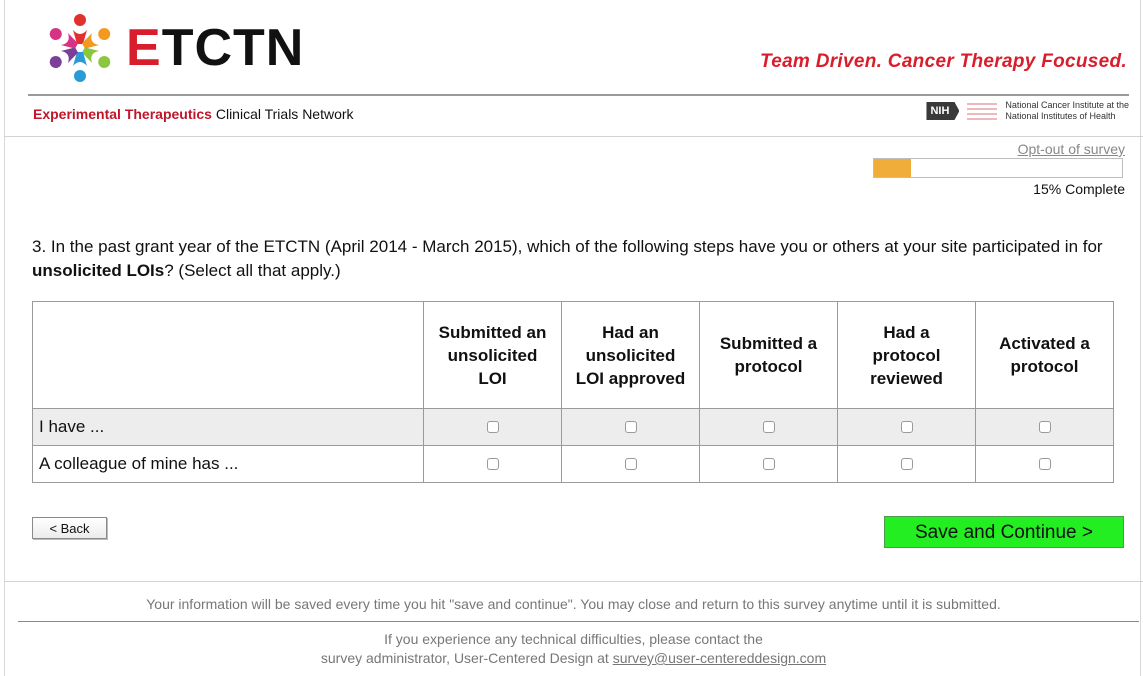 The height and width of the screenshot is (676, 1143). What do you see at coordinates (943, 111) in the screenshot?
I see `nih-badge-icon: NIH` at bounding box center [943, 111].